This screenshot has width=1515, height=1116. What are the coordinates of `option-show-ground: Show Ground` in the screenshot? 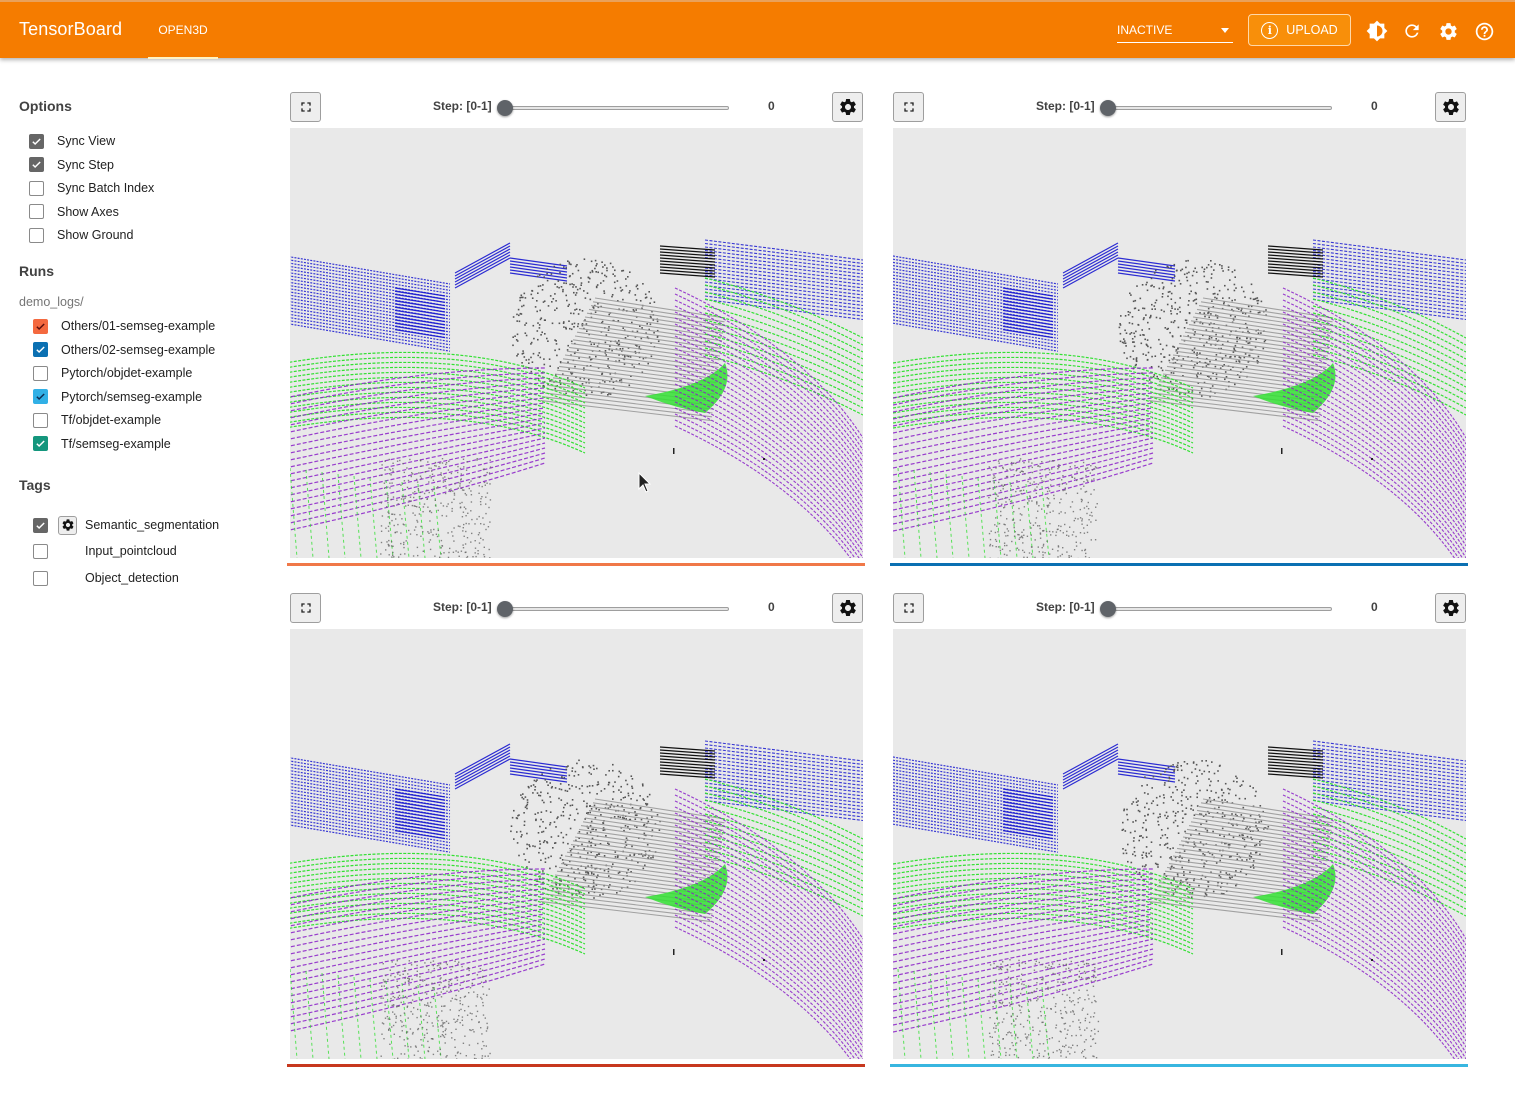 It's located at (81, 235).